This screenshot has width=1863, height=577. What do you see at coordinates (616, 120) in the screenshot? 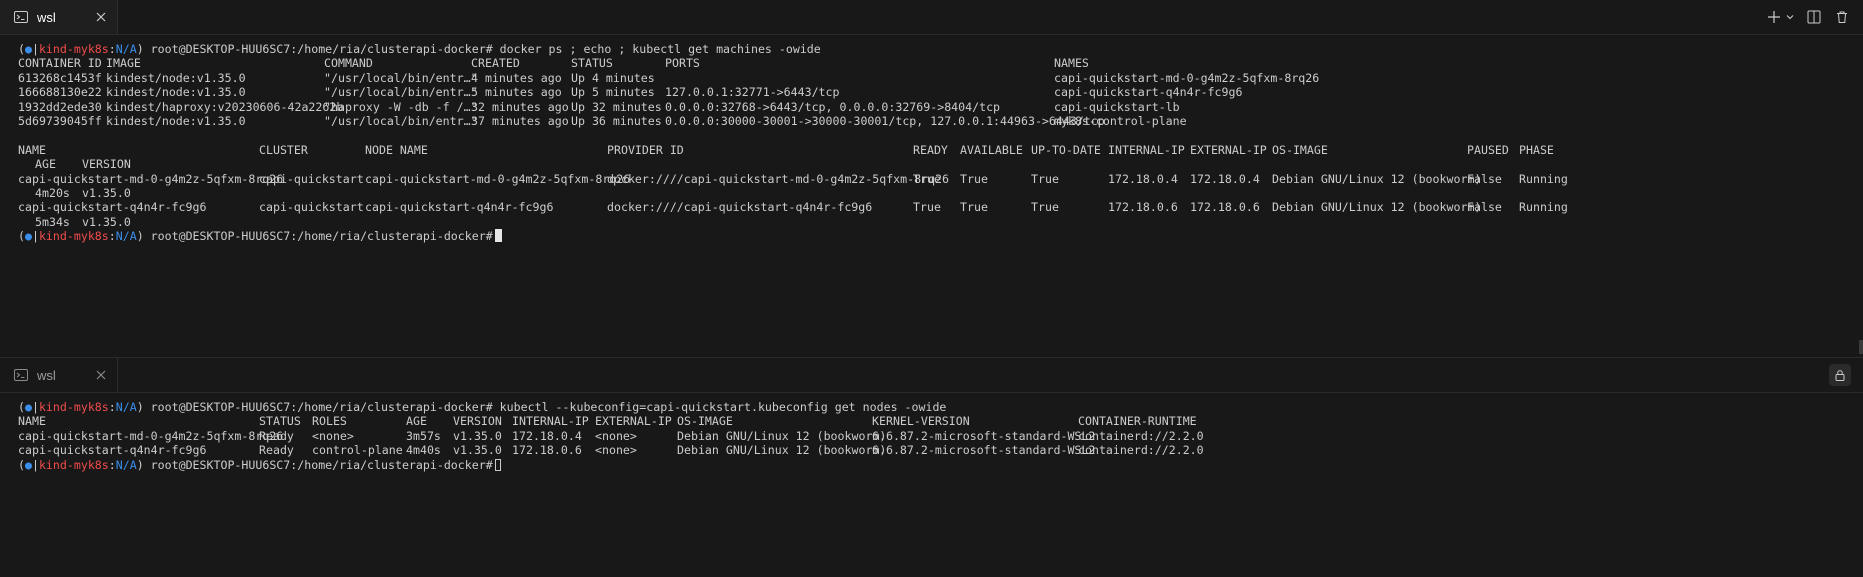
I see `table-cell: Up 36 minutes` at bounding box center [616, 120].